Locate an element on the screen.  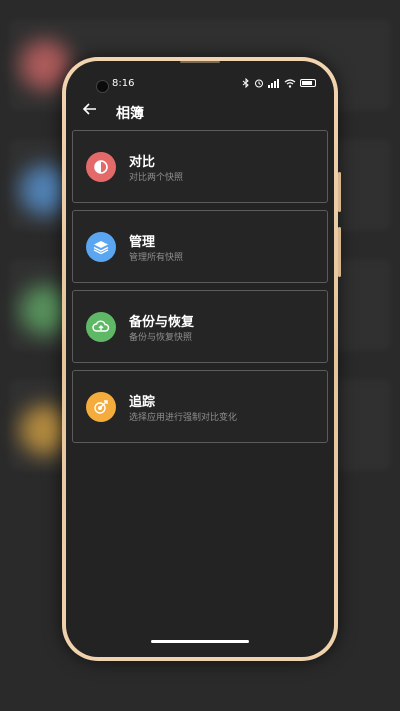
earpiece is located at coordinates (200, 62).